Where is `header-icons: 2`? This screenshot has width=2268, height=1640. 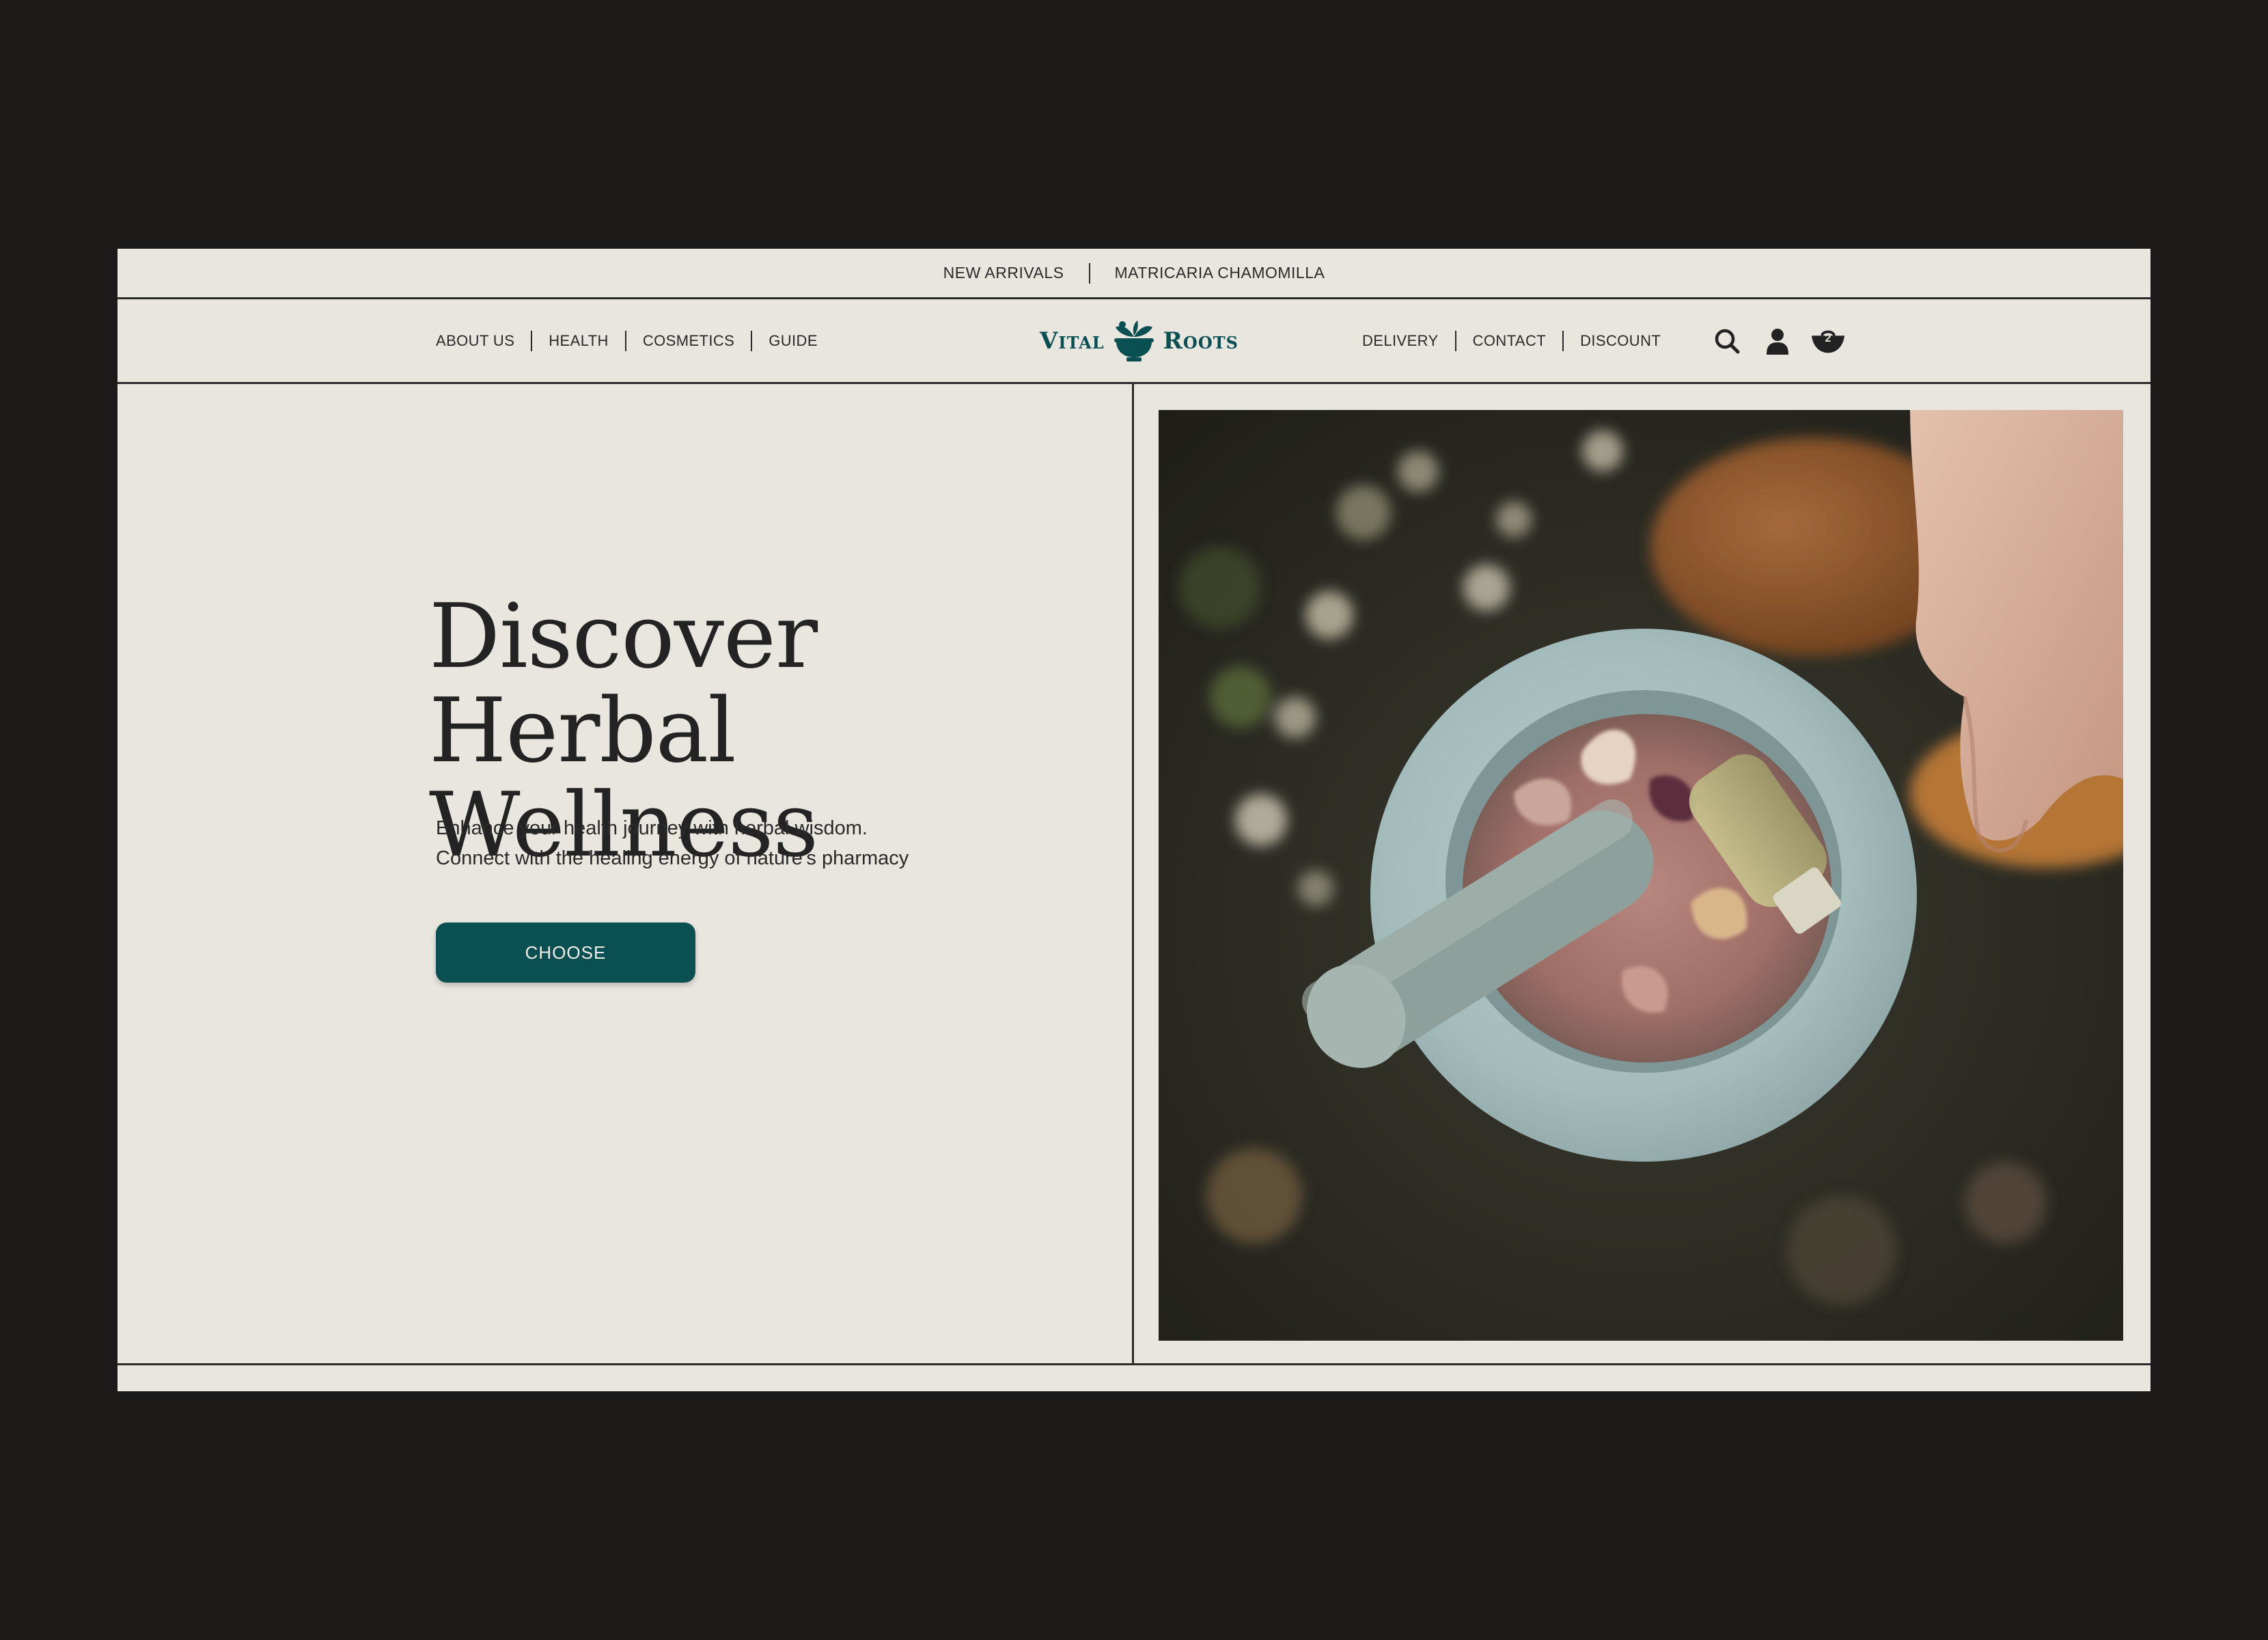 header-icons: 2 is located at coordinates (1778, 340).